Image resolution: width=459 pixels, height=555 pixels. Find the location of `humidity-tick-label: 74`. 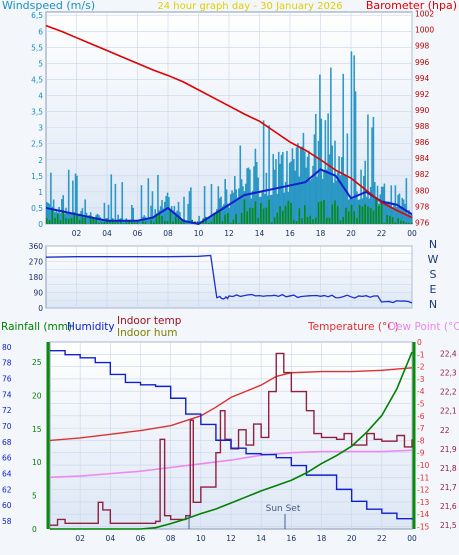

humidity-tick-label: 74 is located at coordinates (7, 394).